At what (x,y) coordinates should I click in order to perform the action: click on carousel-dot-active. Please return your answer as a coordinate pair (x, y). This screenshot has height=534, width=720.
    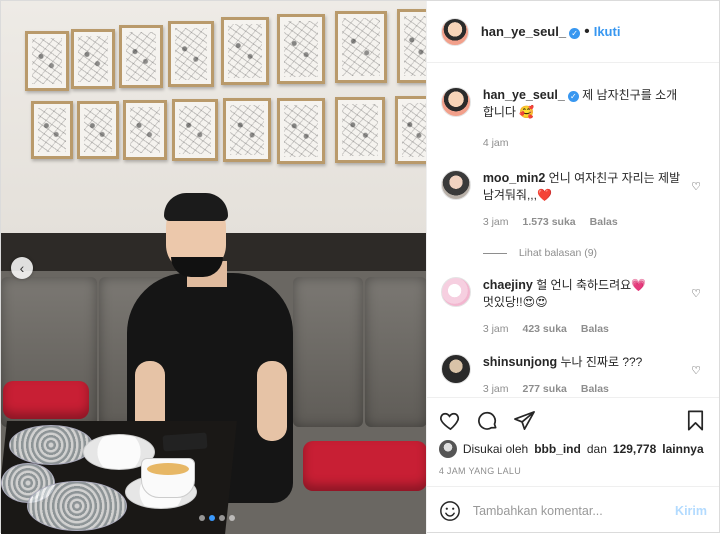
    Looking at the image, I should click on (212, 518).